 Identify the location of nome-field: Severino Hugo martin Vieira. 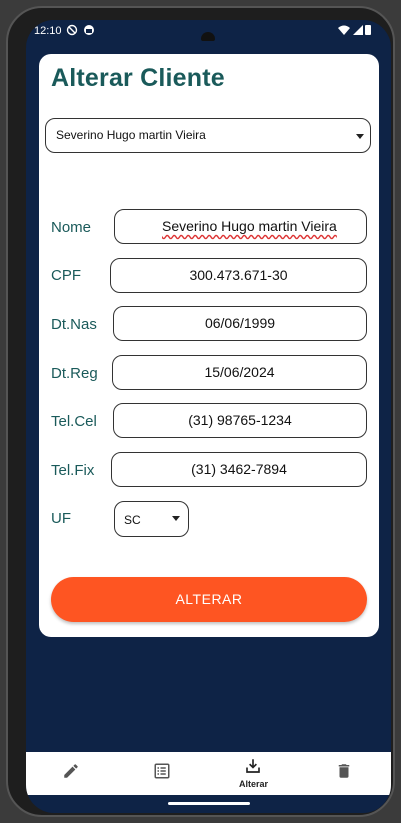
(240, 226).